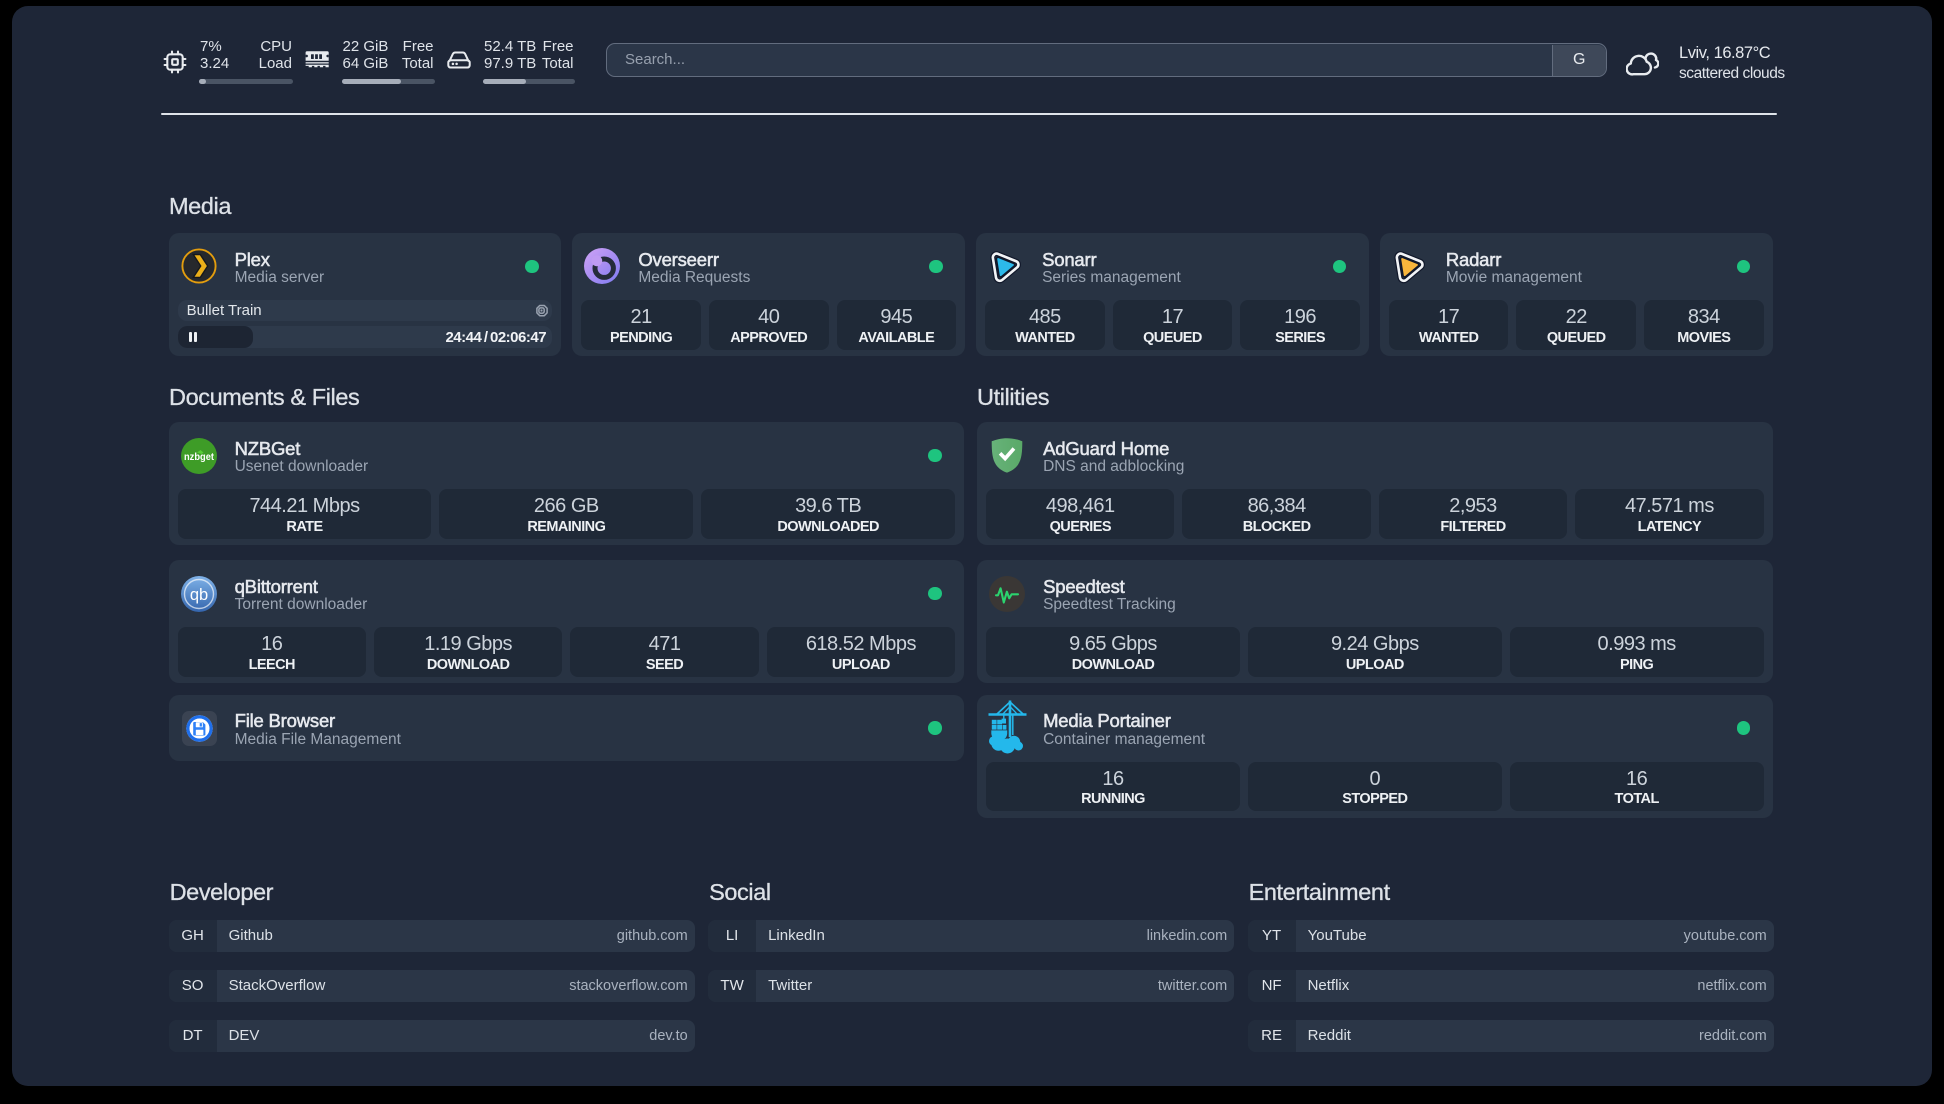 The image size is (1944, 1104). What do you see at coordinates (198, 595) in the screenshot?
I see `svg-text: qb` at bounding box center [198, 595].